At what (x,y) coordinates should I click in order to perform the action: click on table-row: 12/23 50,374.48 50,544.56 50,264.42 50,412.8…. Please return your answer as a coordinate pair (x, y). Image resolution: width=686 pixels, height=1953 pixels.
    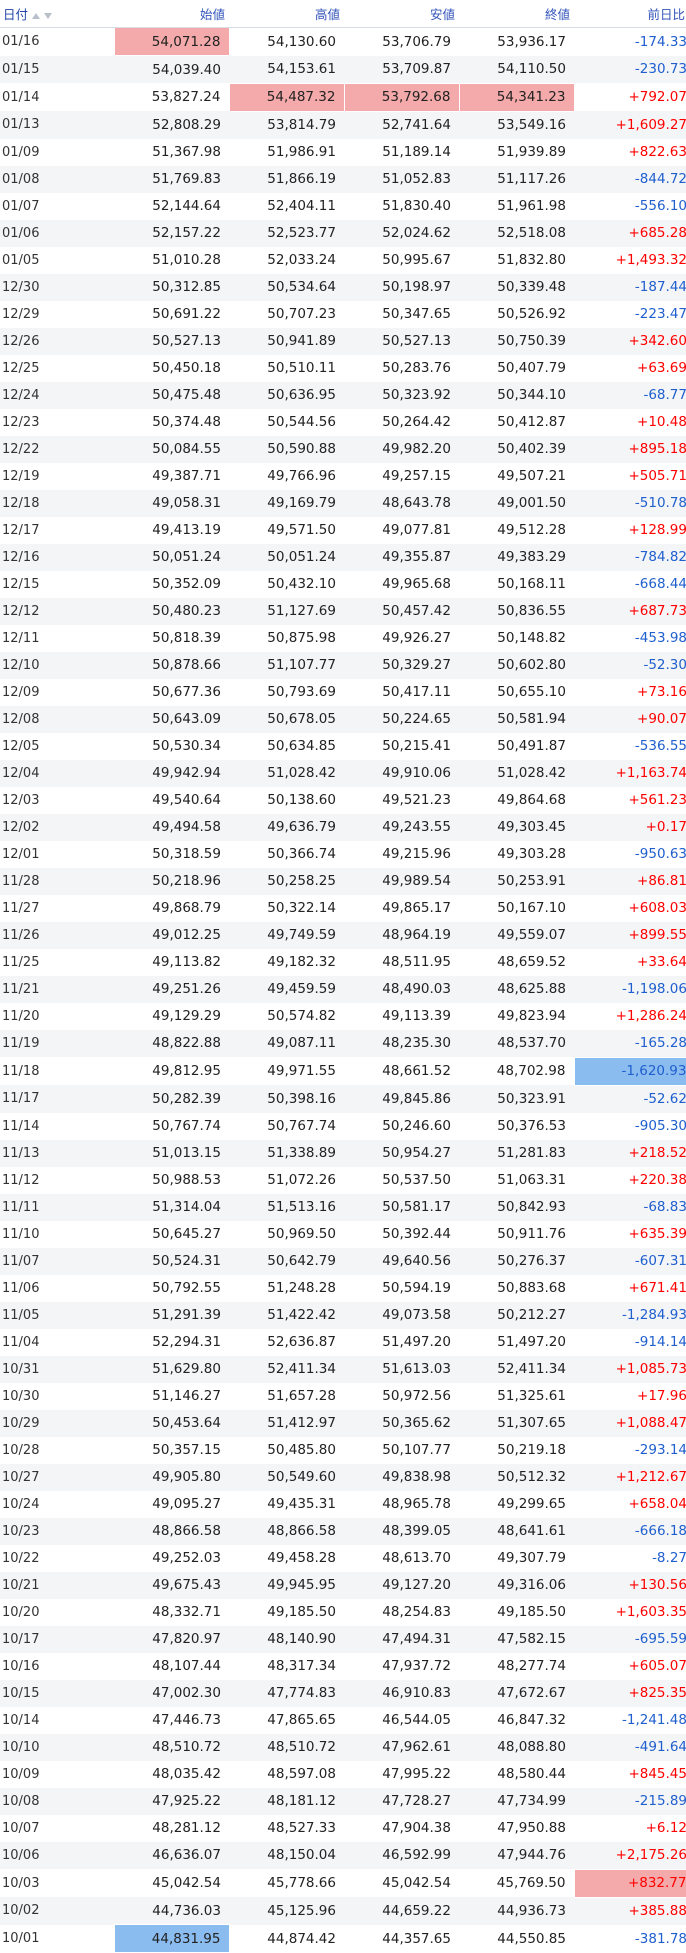
    Looking at the image, I should click on (343, 422).